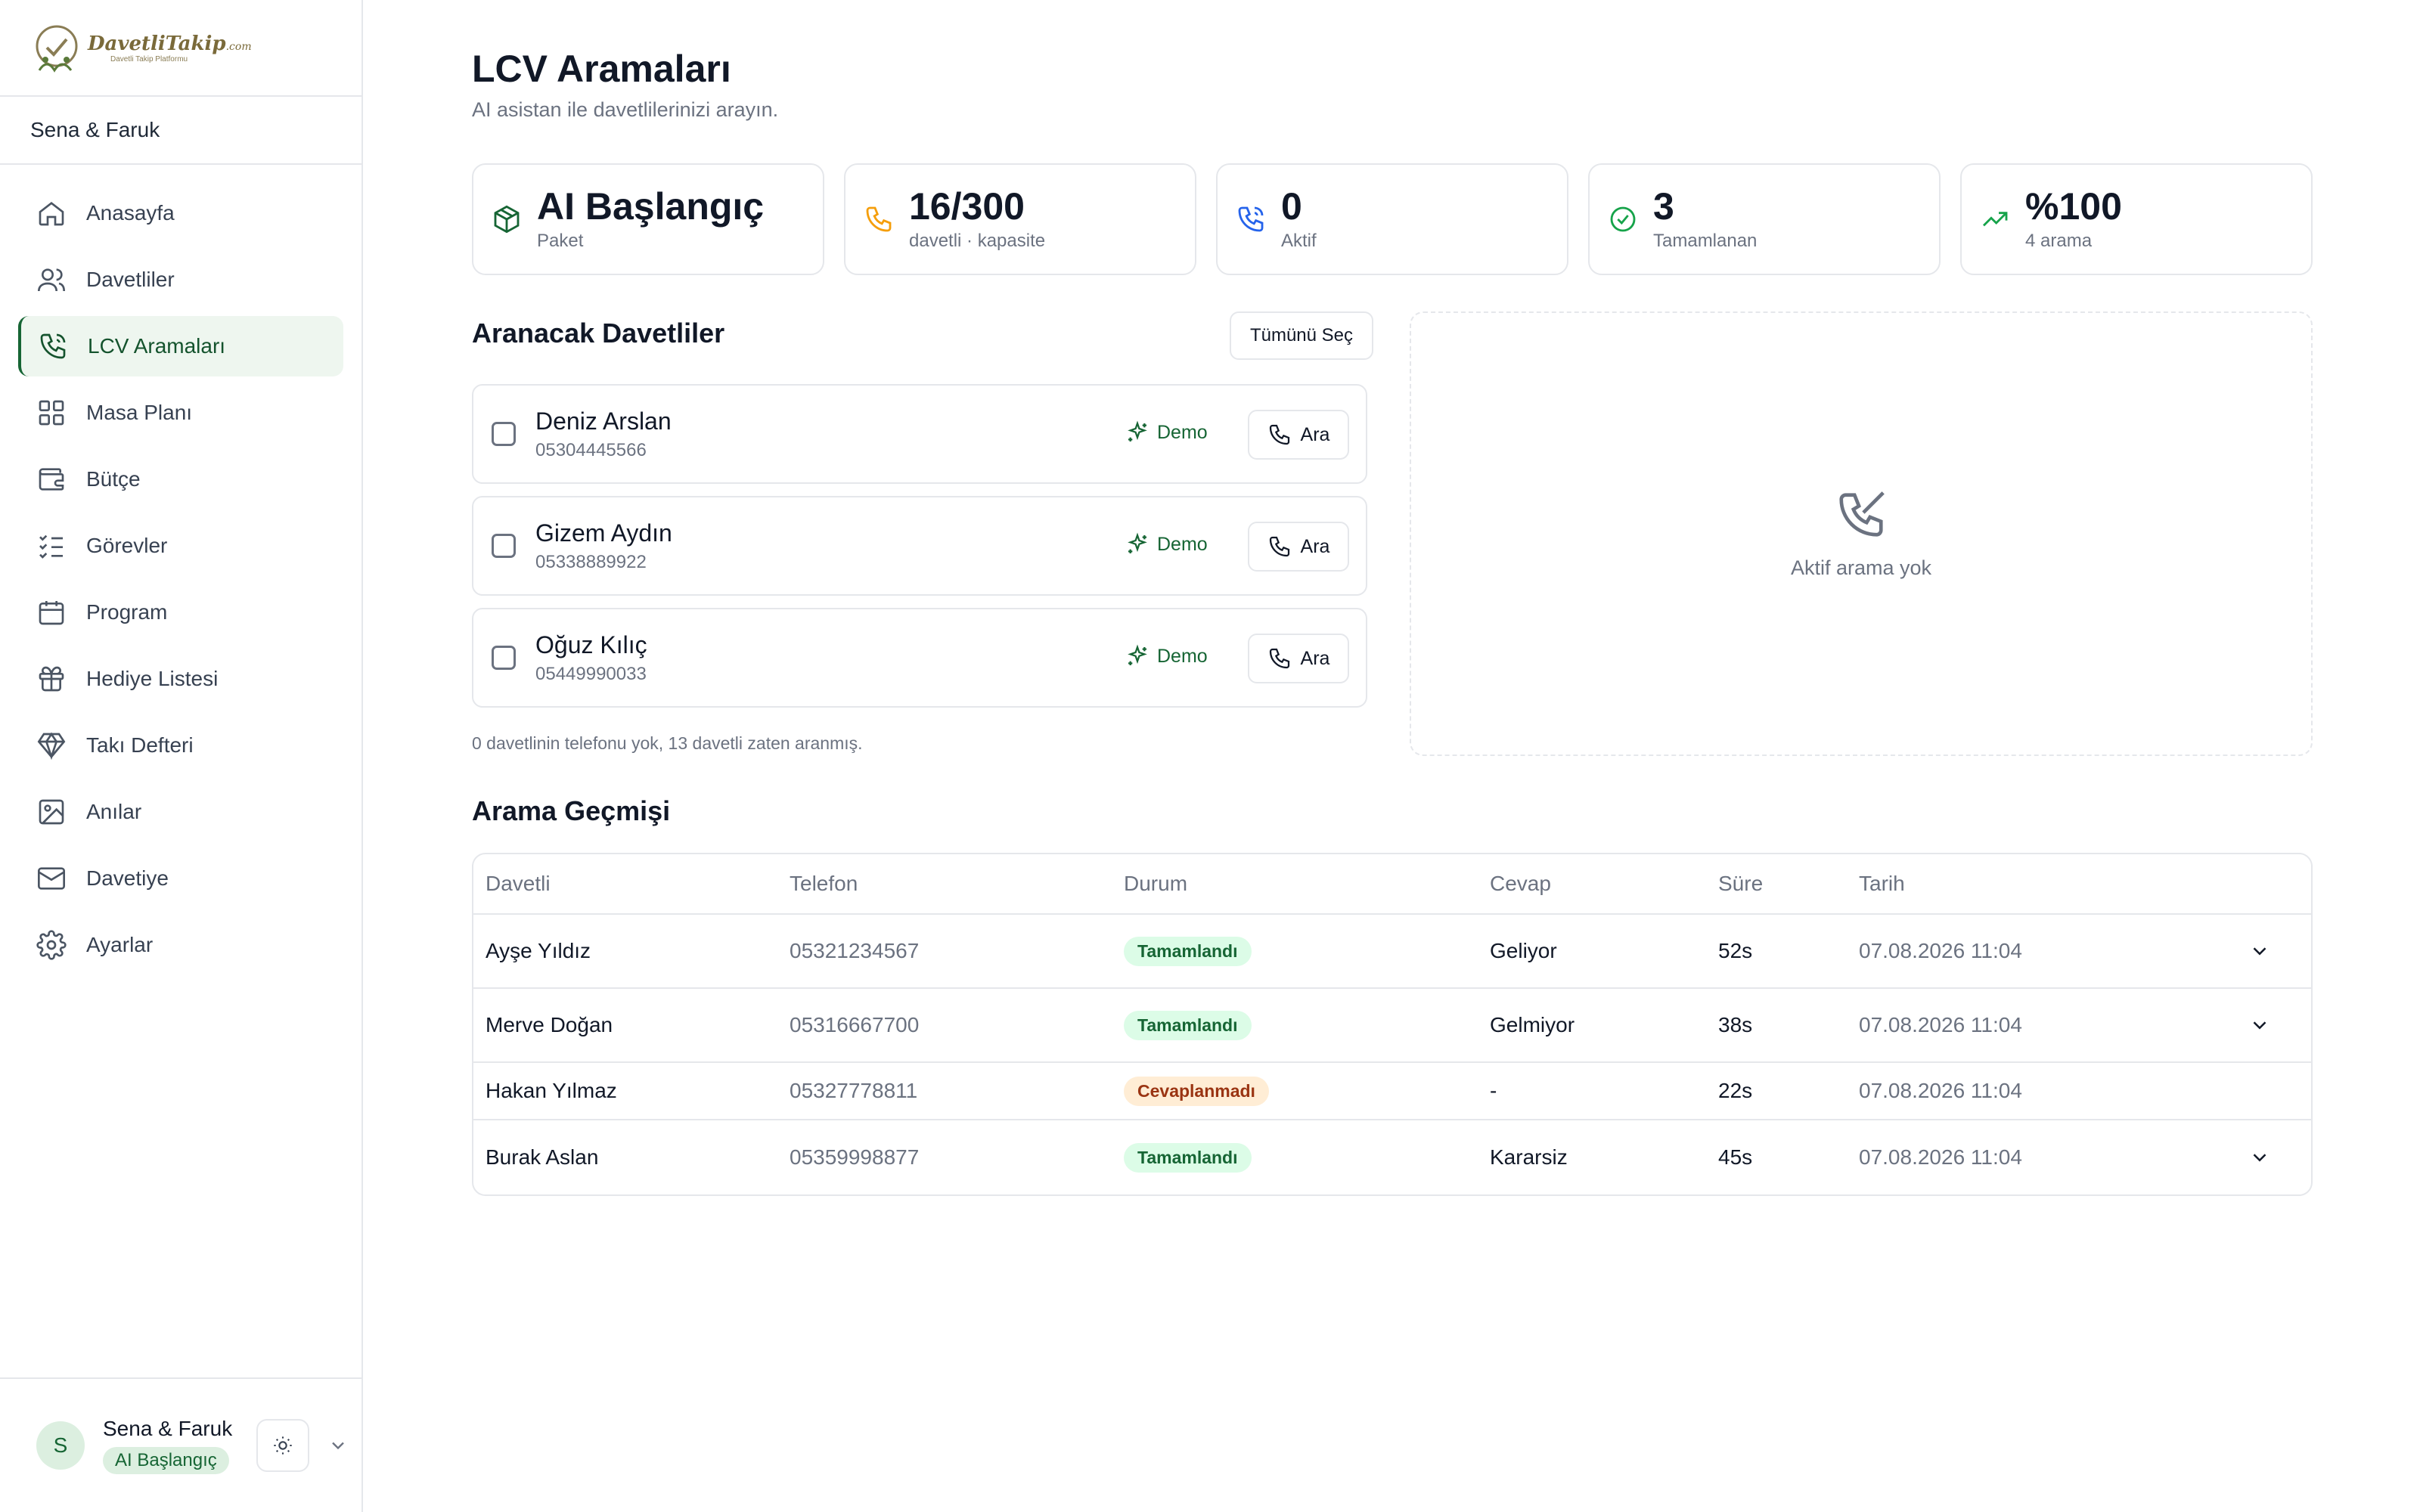  I want to click on stat-label: Tamamlanan, so click(1705, 241).